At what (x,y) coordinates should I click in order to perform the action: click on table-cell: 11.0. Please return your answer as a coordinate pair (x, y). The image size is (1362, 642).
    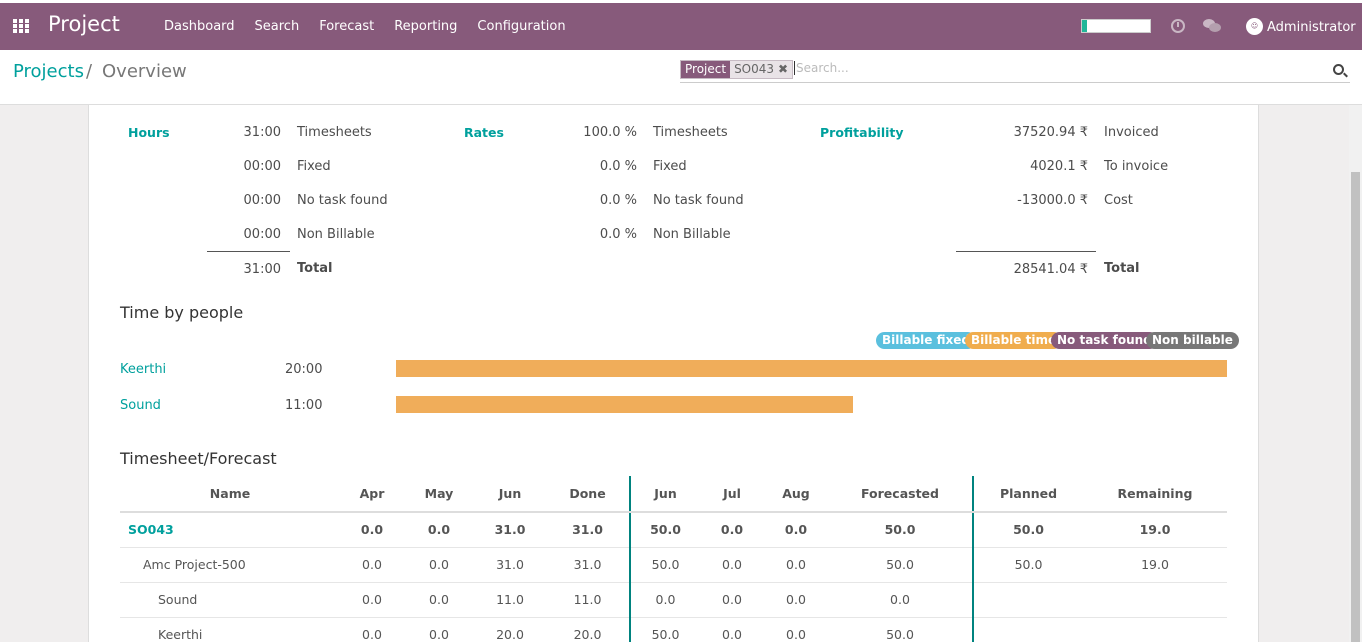
    Looking at the image, I should click on (510, 600).